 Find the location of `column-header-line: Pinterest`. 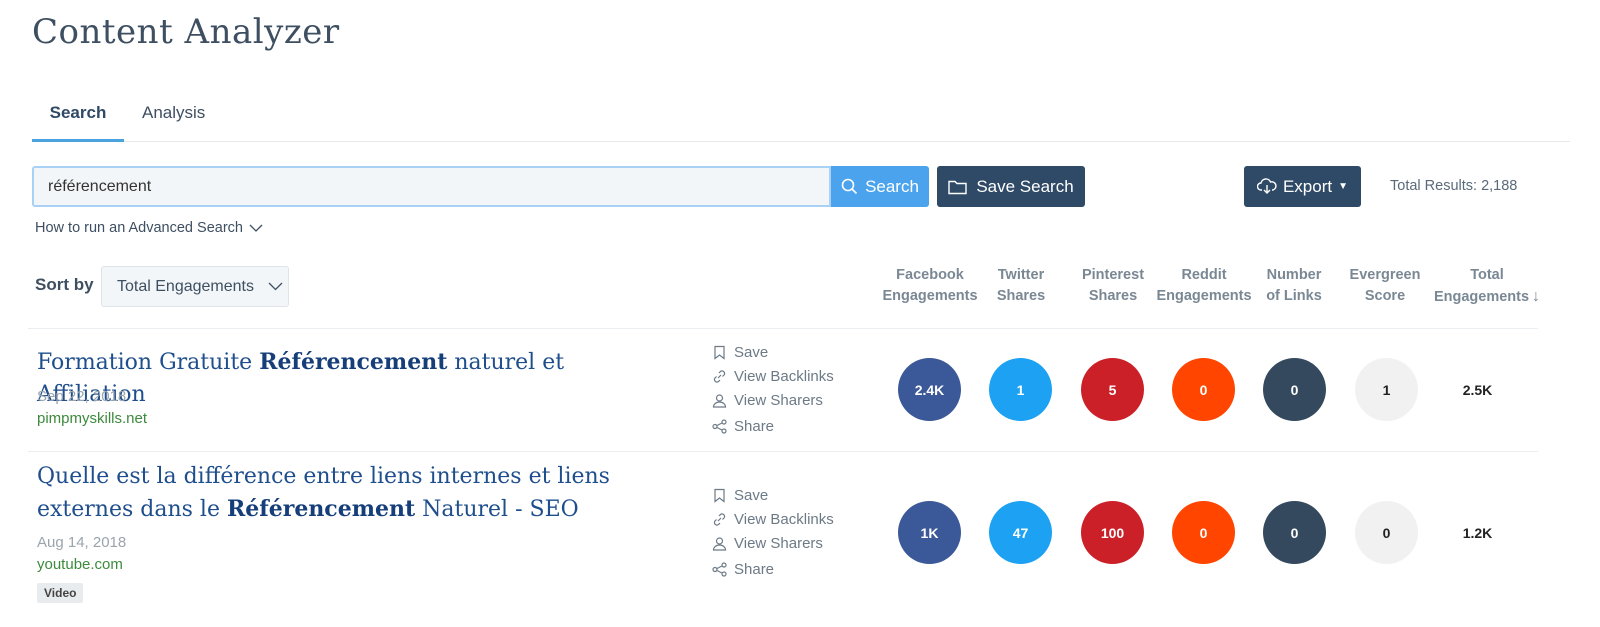

column-header-line: Pinterest is located at coordinates (1113, 275).